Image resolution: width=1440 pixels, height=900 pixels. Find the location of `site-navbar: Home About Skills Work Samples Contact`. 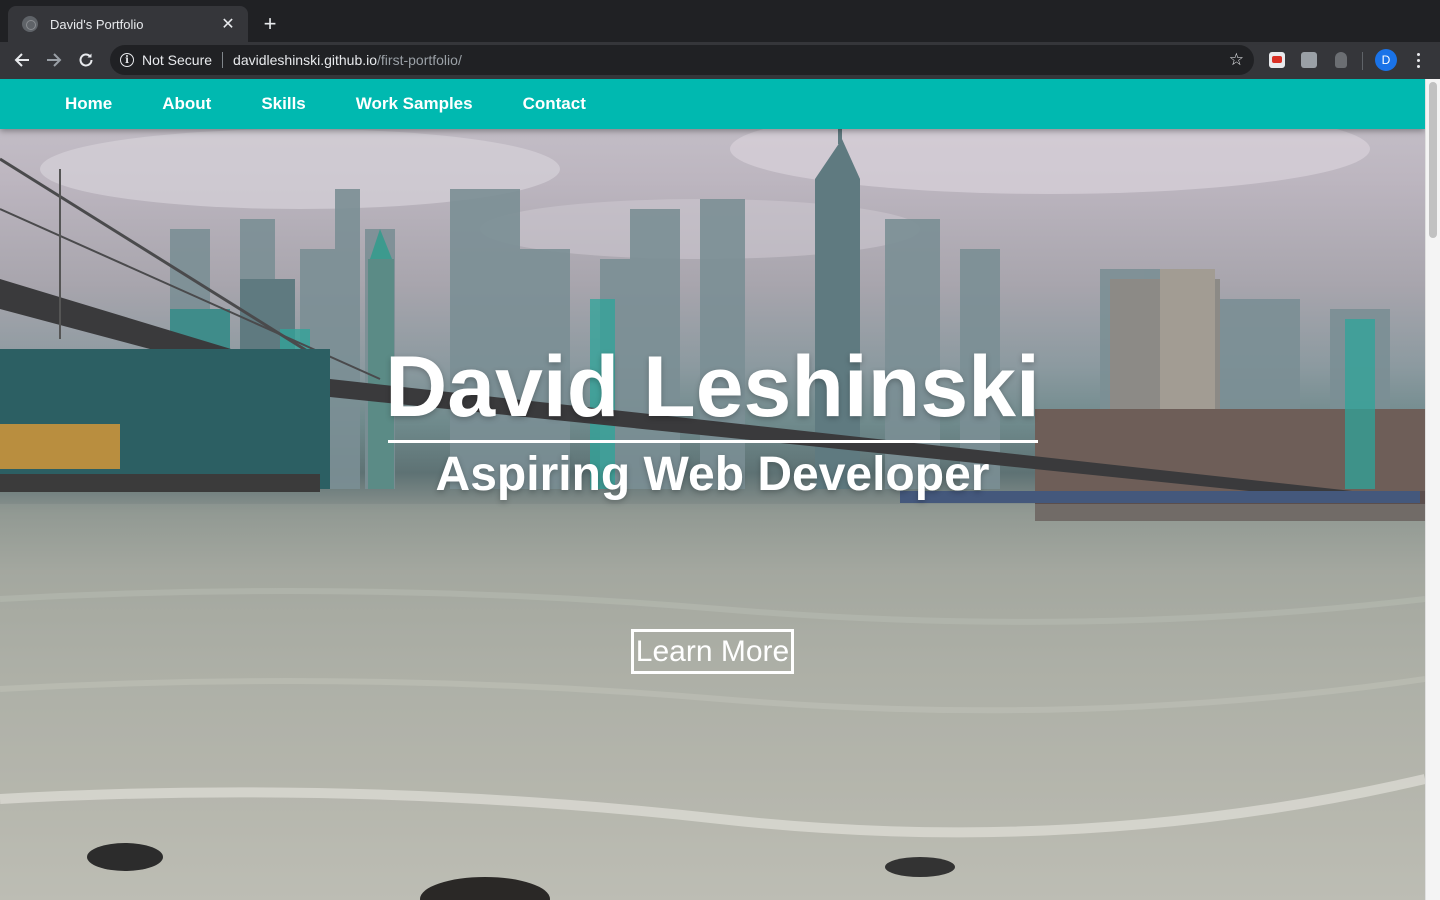

site-navbar: Home About Skills Work Samples Contact is located at coordinates (712, 104).